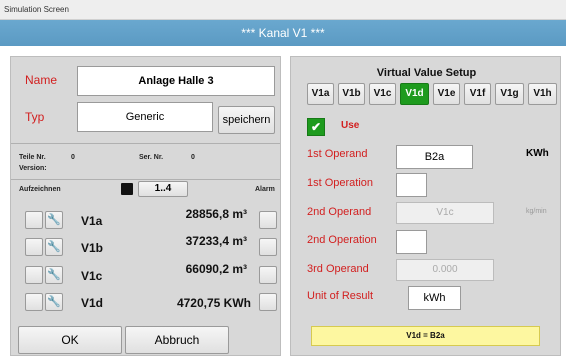 This screenshot has height=361, width=566. I want to click on alarm-label: Alarm, so click(265, 189).